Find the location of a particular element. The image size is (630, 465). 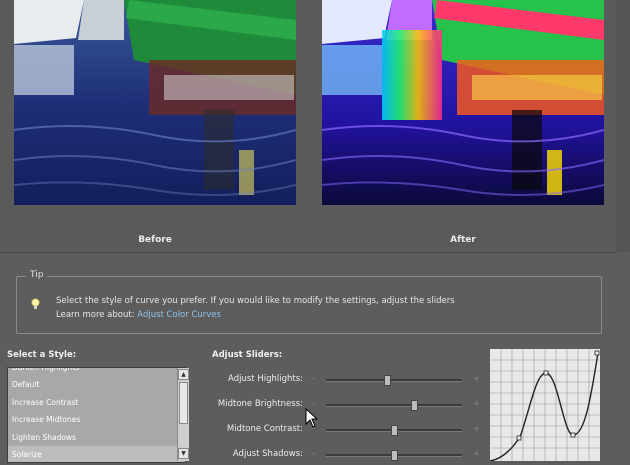

tip-learn-more: Learn more about: Adjust Color Curves is located at coordinates (138, 315).